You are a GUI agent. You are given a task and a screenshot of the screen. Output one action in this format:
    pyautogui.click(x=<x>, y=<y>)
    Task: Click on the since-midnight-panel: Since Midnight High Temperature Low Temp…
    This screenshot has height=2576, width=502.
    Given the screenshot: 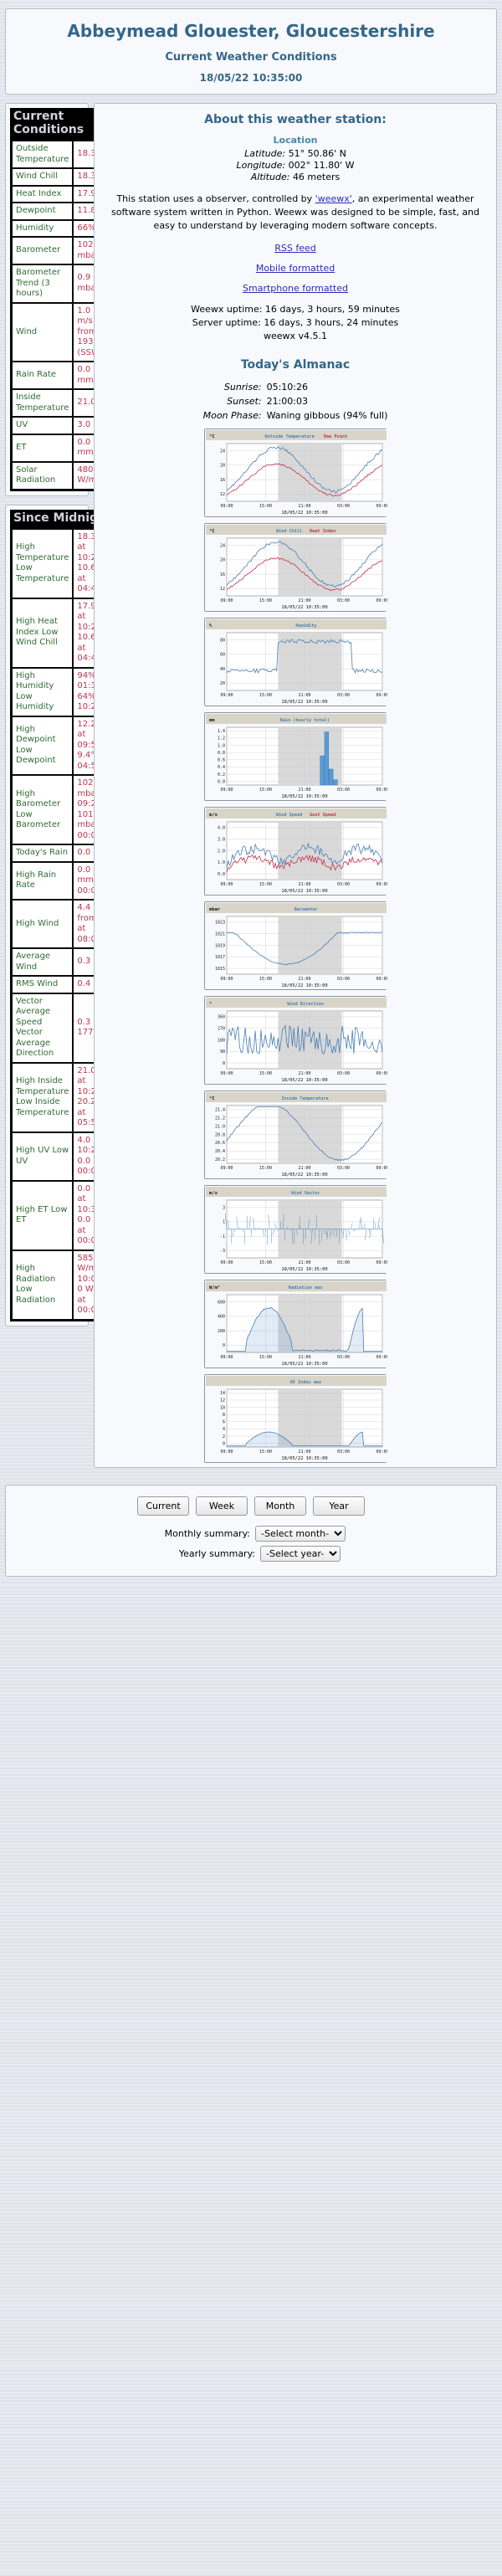 What is the action you would take?
    pyautogui.click(x=63, y=915)
    